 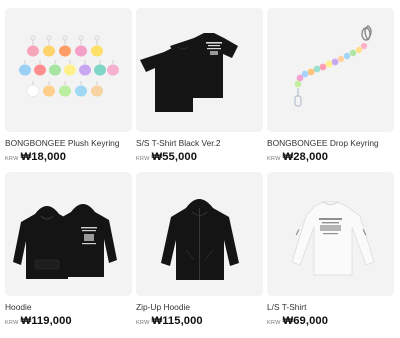 What do you see at coordinates (189, 72) in the screenshot?
I see `black-tshirt-image` at bounding box center [189, 72].